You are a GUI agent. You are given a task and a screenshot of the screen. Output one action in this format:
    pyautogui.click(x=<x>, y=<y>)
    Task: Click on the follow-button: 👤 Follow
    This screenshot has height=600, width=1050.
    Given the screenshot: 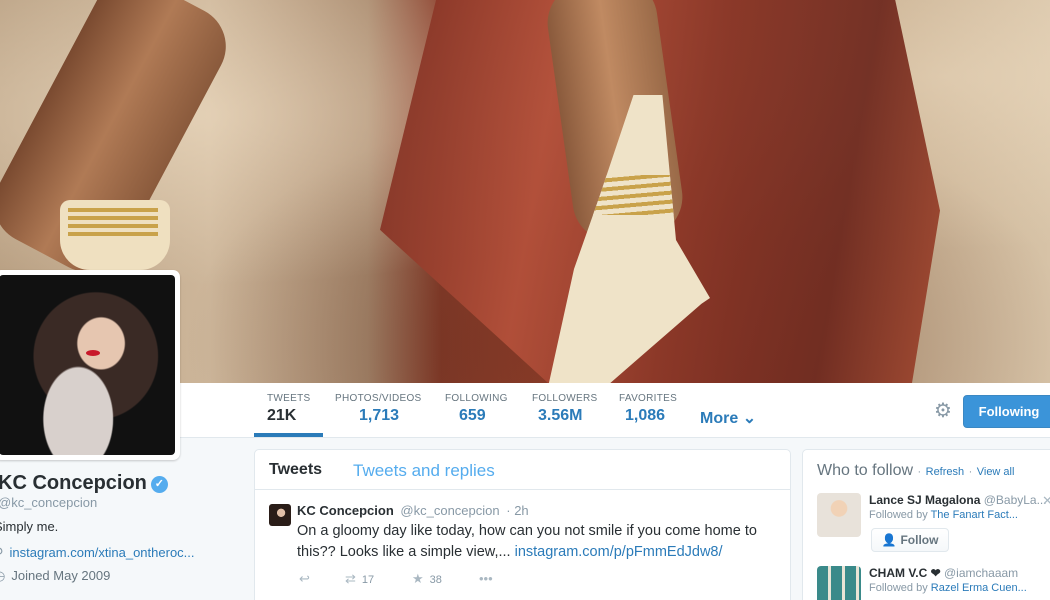 What is the action you would take?
    pyautogui.click(x=910, y=540)
    